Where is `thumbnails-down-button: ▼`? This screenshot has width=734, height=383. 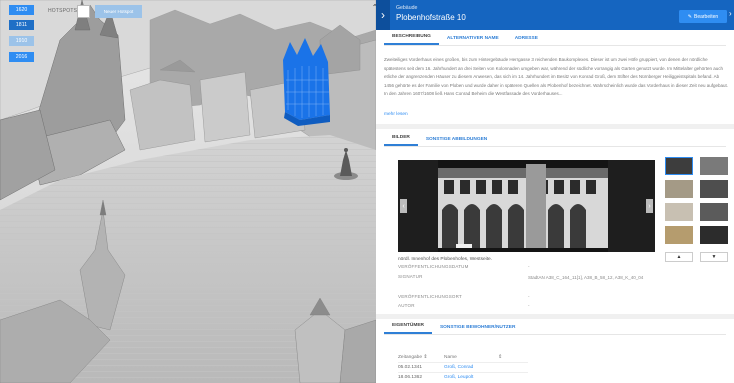 thumbnails-down-button: ▼ is located at coordinates (714, 257).